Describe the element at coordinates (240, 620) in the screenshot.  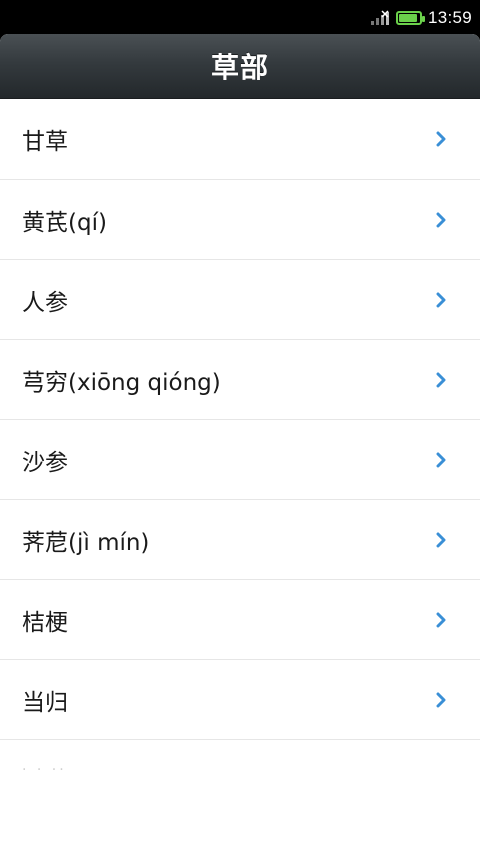
I see `list-item: 桔梗` at that location.